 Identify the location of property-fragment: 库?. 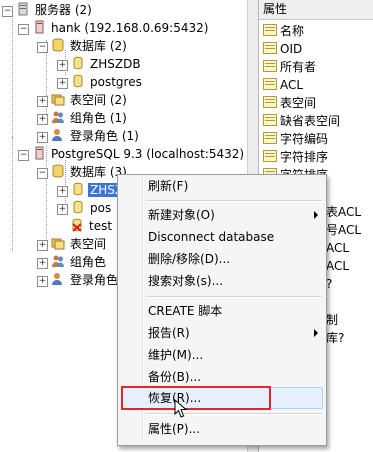
(335, 338).